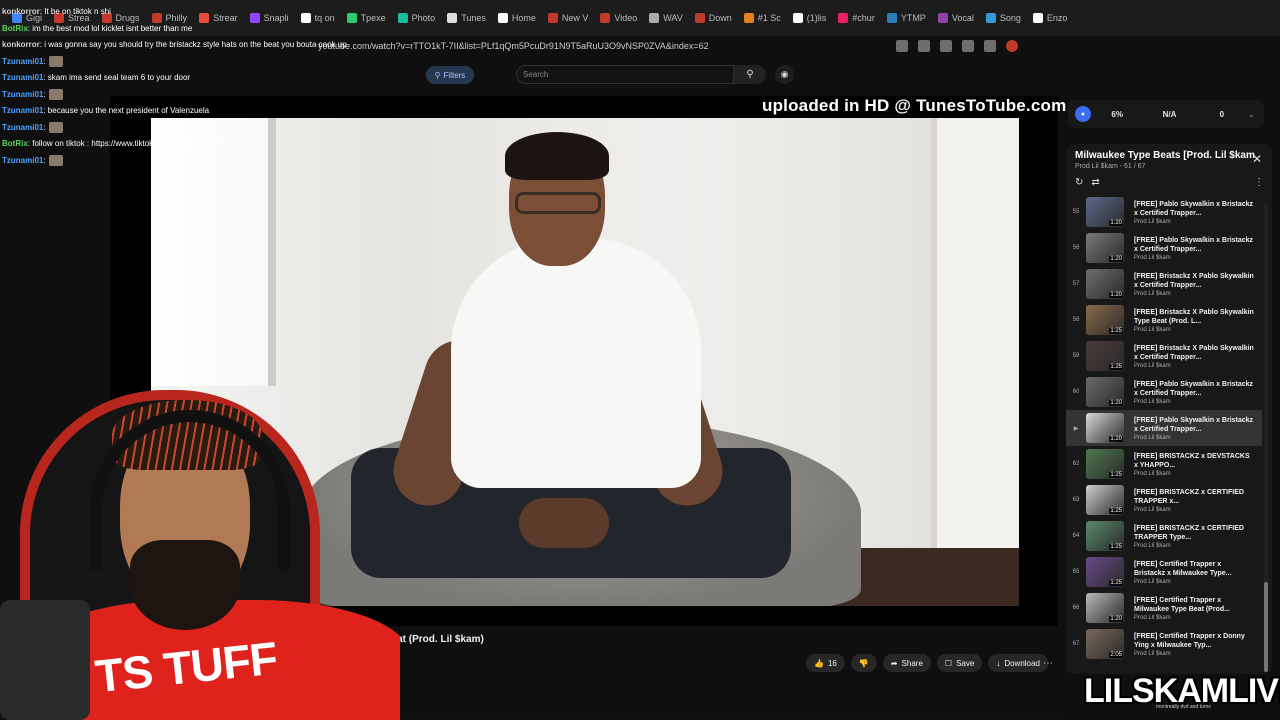  What do you see at coordinates (1256, 114) in the screenshot?
I see `chevron-down-icon: ⌄` at bounding box center [1256, 114].